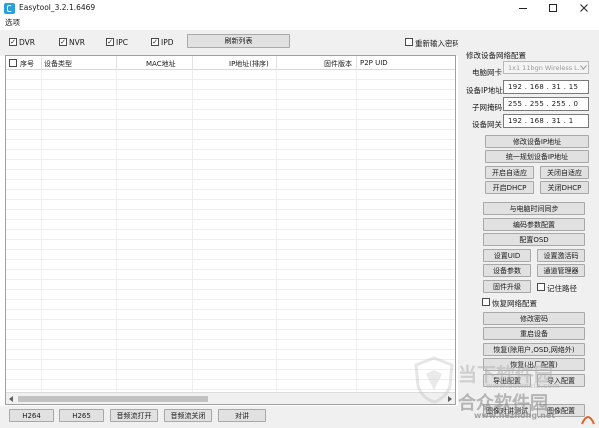  Describe the element at coordinates (534, 333) in the screenshot. I see `reboot-button: 重启设备` at that location.